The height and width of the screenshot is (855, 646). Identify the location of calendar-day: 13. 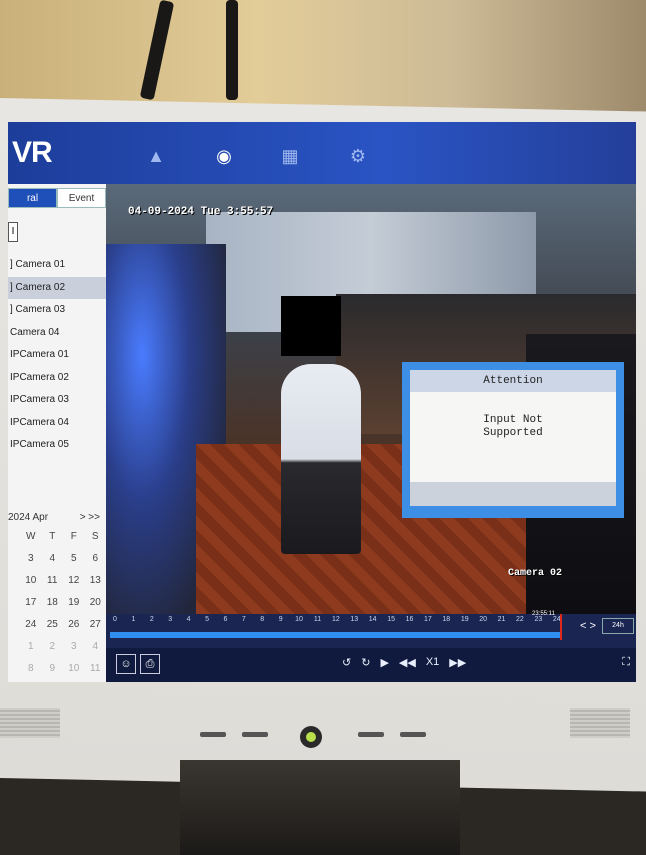
(96, 581).